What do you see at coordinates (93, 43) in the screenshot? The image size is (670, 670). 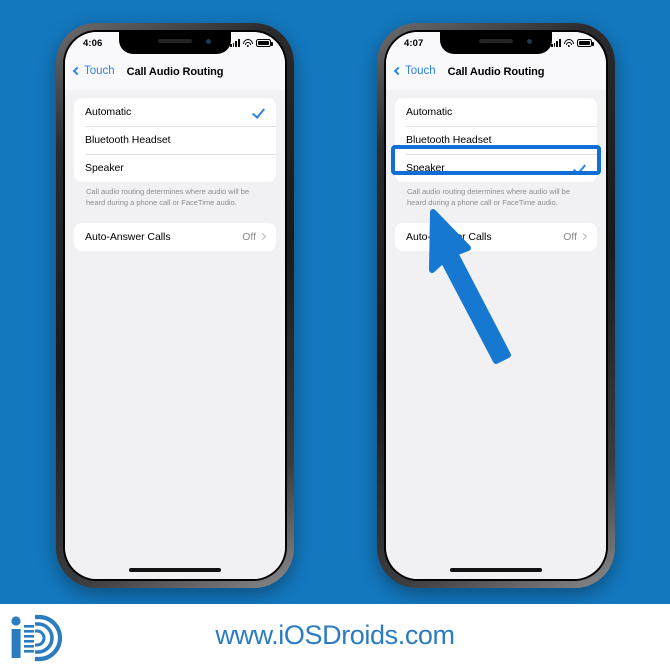 I see `status-time: 4:06` at bounding box center [93, 43].